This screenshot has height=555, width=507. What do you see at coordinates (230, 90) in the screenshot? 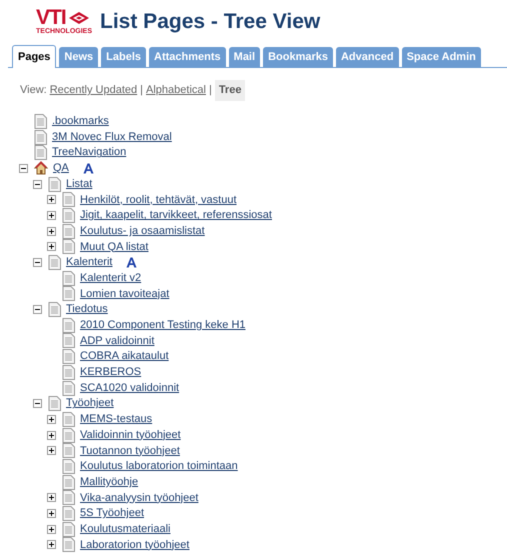
I see `view-option: Tree` at bounding box center [230, 90].